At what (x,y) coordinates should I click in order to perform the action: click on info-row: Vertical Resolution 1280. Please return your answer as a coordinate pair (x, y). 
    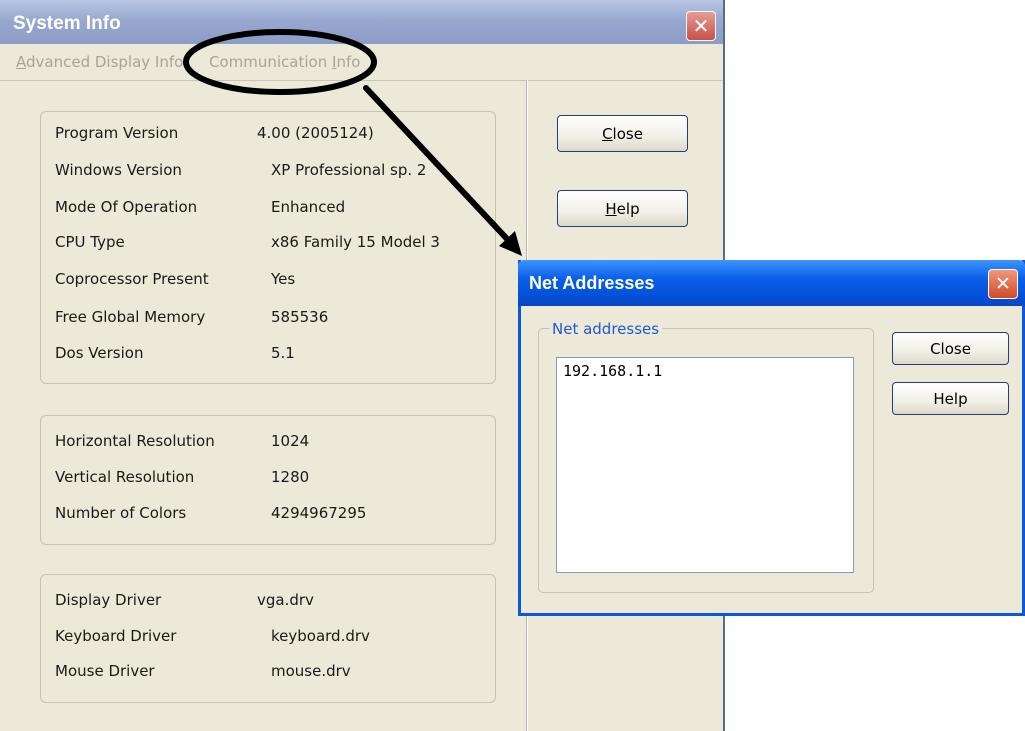
    Looking at the image, I should click on (275, 479).